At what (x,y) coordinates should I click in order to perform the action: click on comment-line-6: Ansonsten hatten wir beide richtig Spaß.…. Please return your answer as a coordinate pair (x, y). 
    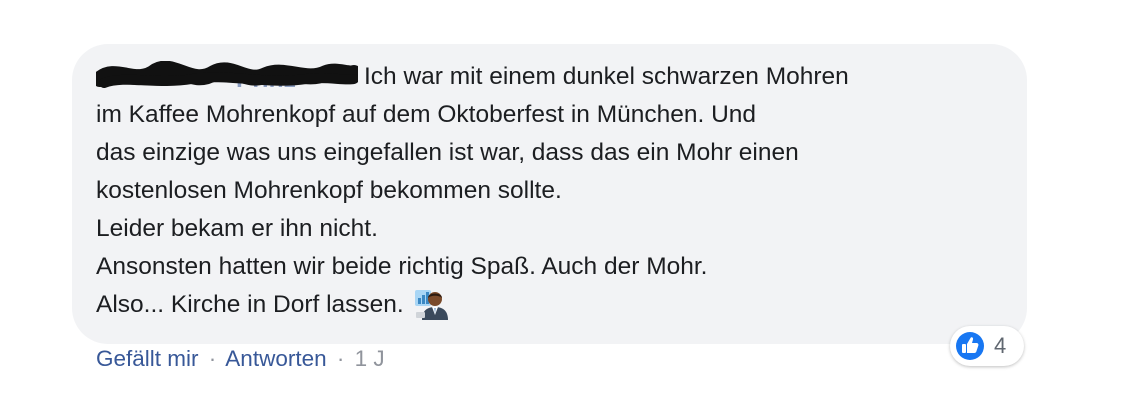
    Looking at the image, I should click on (402, 266).